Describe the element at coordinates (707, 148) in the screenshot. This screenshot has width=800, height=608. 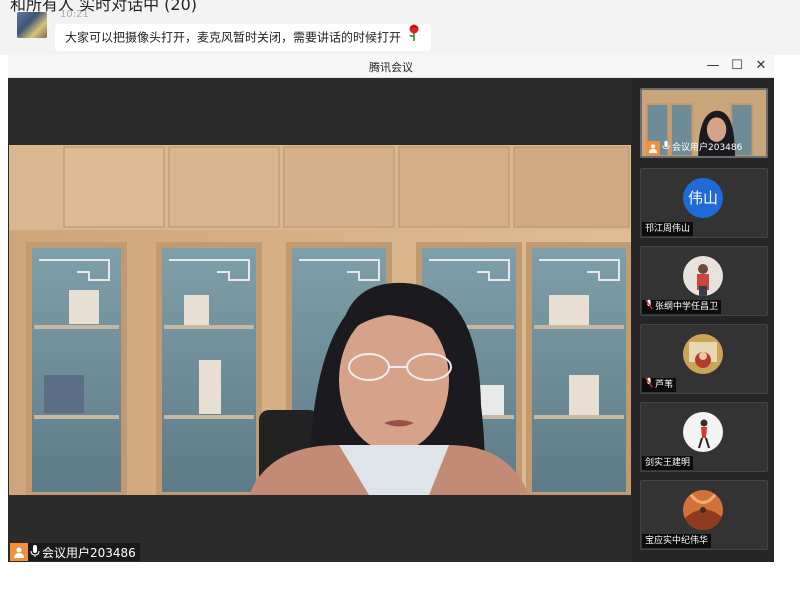
I see `participant-name: 会议用户203486` at that location.